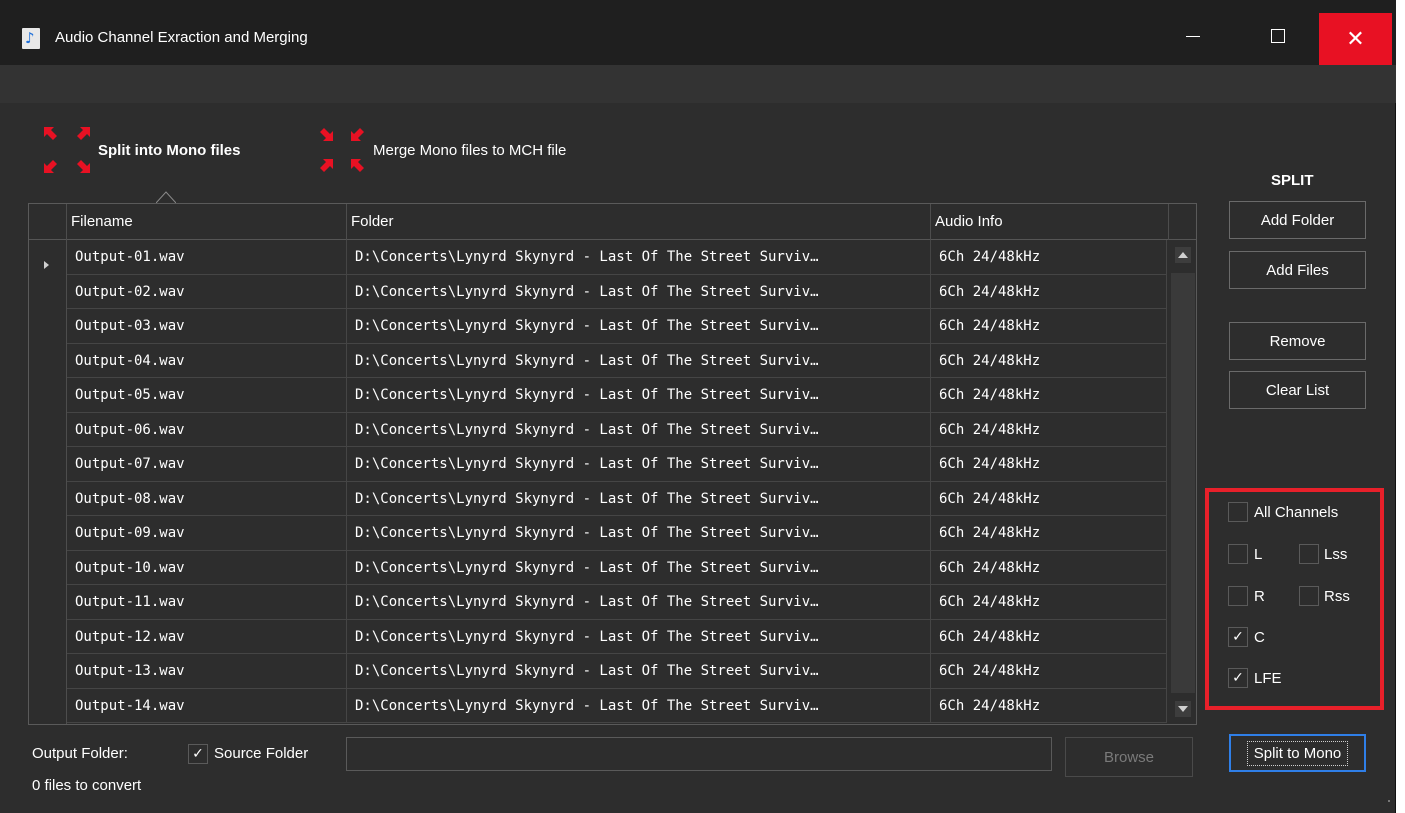  I want to click on scrollbar-thumb, so click(1183, 483).